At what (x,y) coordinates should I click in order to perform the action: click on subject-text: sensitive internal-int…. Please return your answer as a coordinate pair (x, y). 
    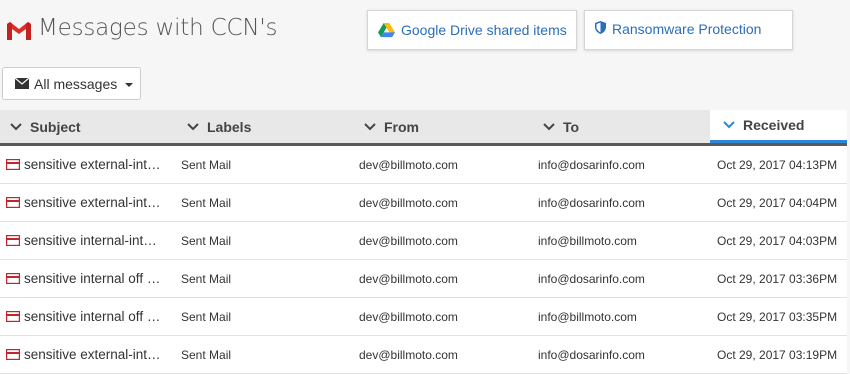
    Looking at the image, I should click on (90, 240).